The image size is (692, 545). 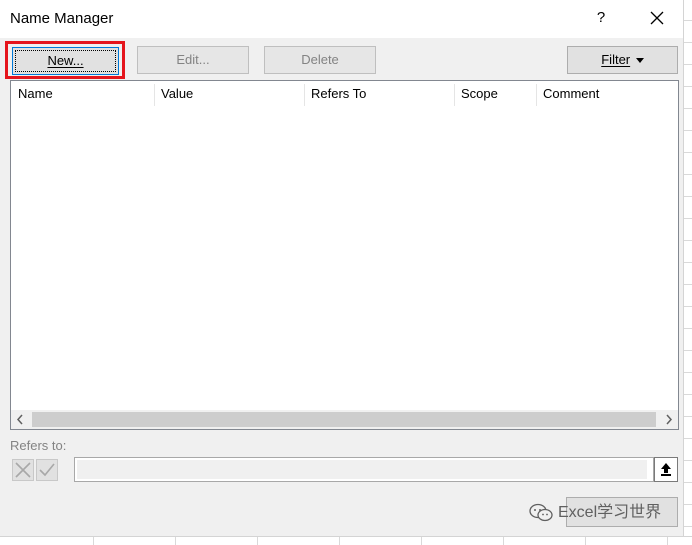 I want to click on refers-to-value, so click(x=362, y=469).